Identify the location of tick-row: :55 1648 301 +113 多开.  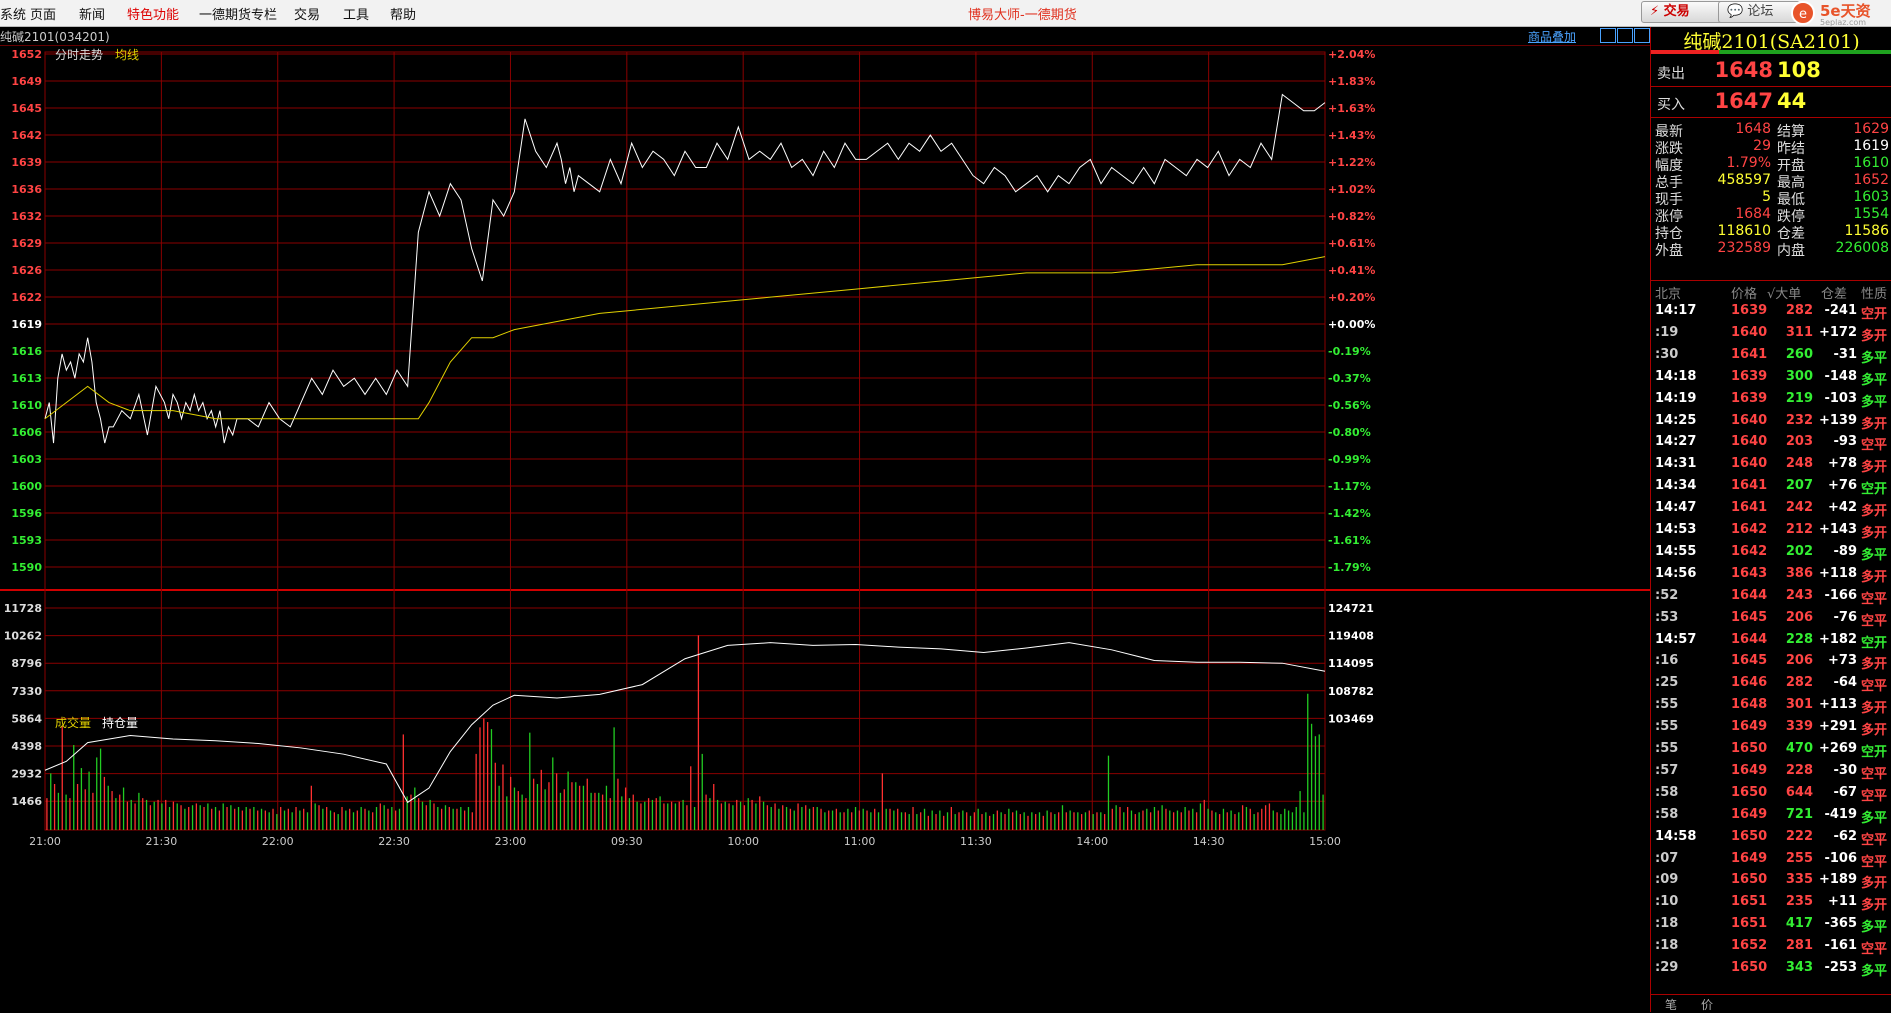
(1771, 706).